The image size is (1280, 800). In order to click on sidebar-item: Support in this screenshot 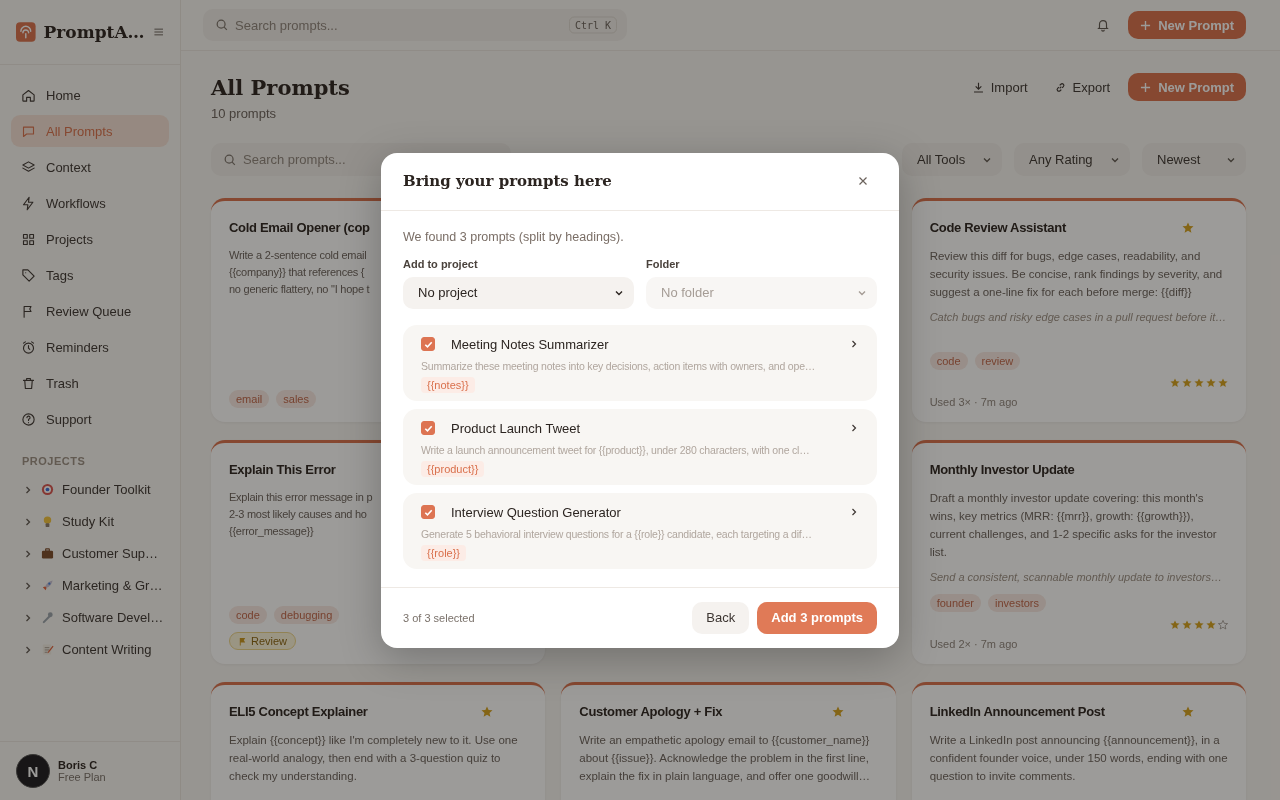, I will do `click(90, 419)`.